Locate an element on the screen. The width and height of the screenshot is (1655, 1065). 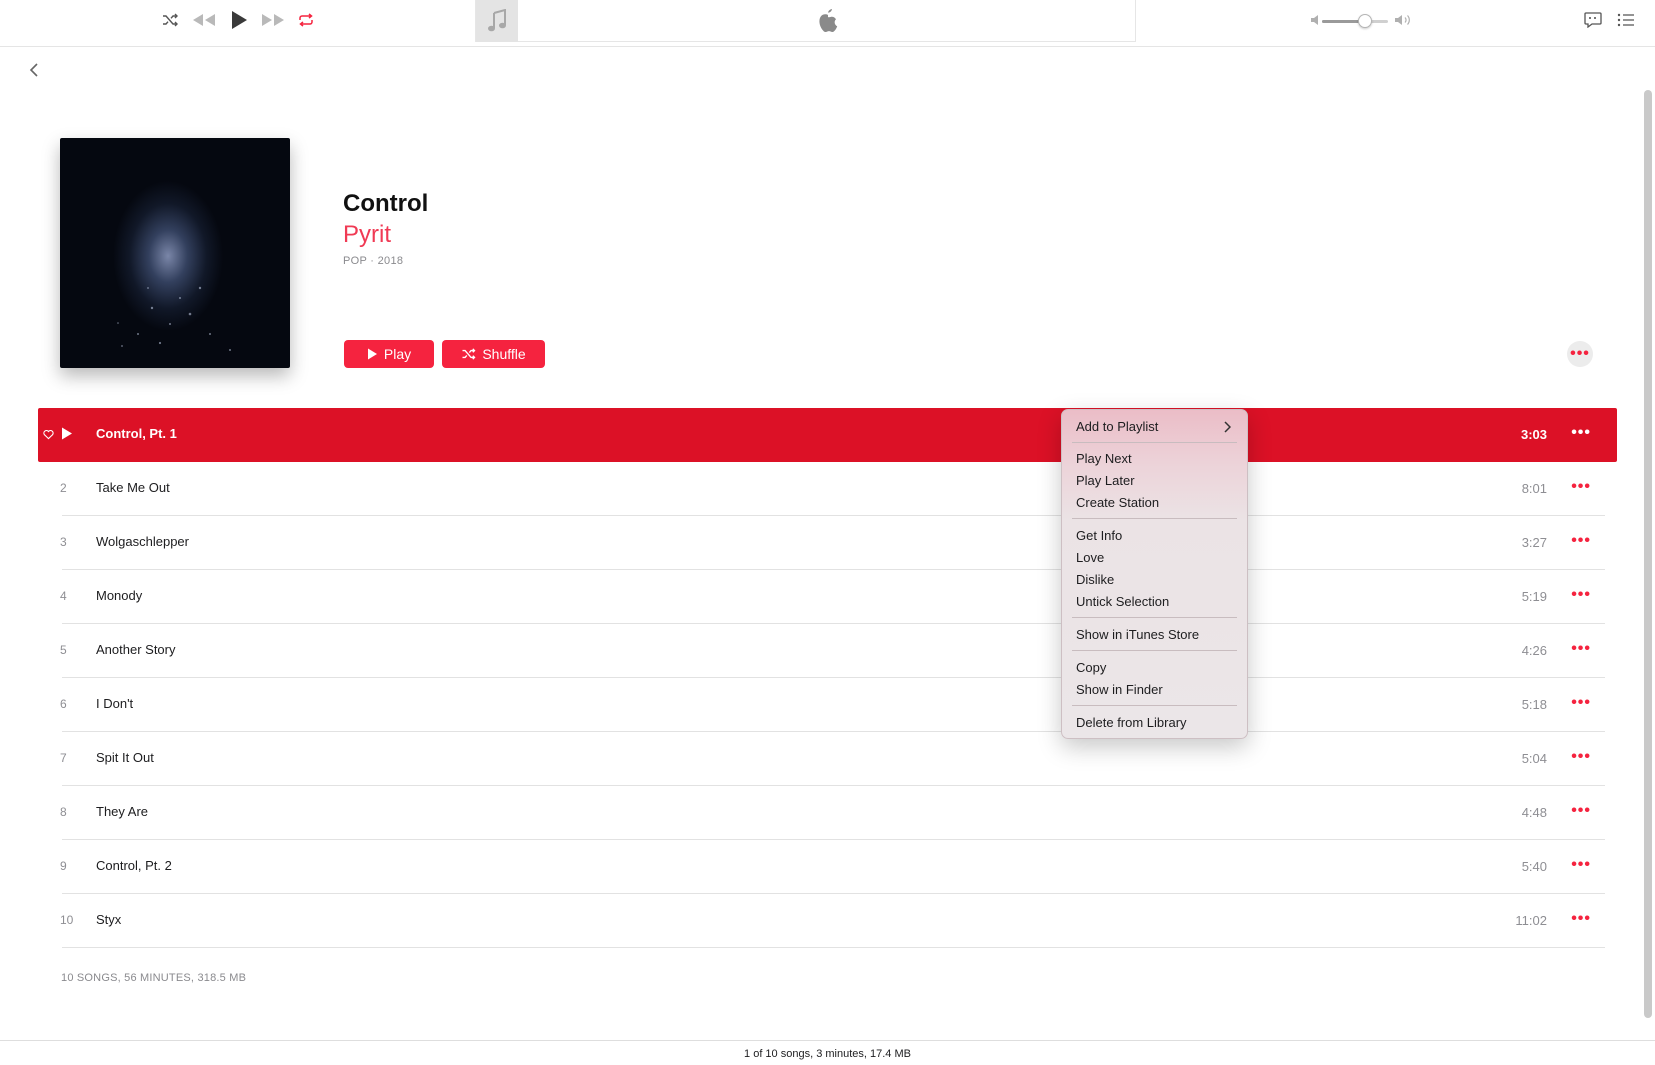
now-playing-icon is located at coordinates (67, 433).